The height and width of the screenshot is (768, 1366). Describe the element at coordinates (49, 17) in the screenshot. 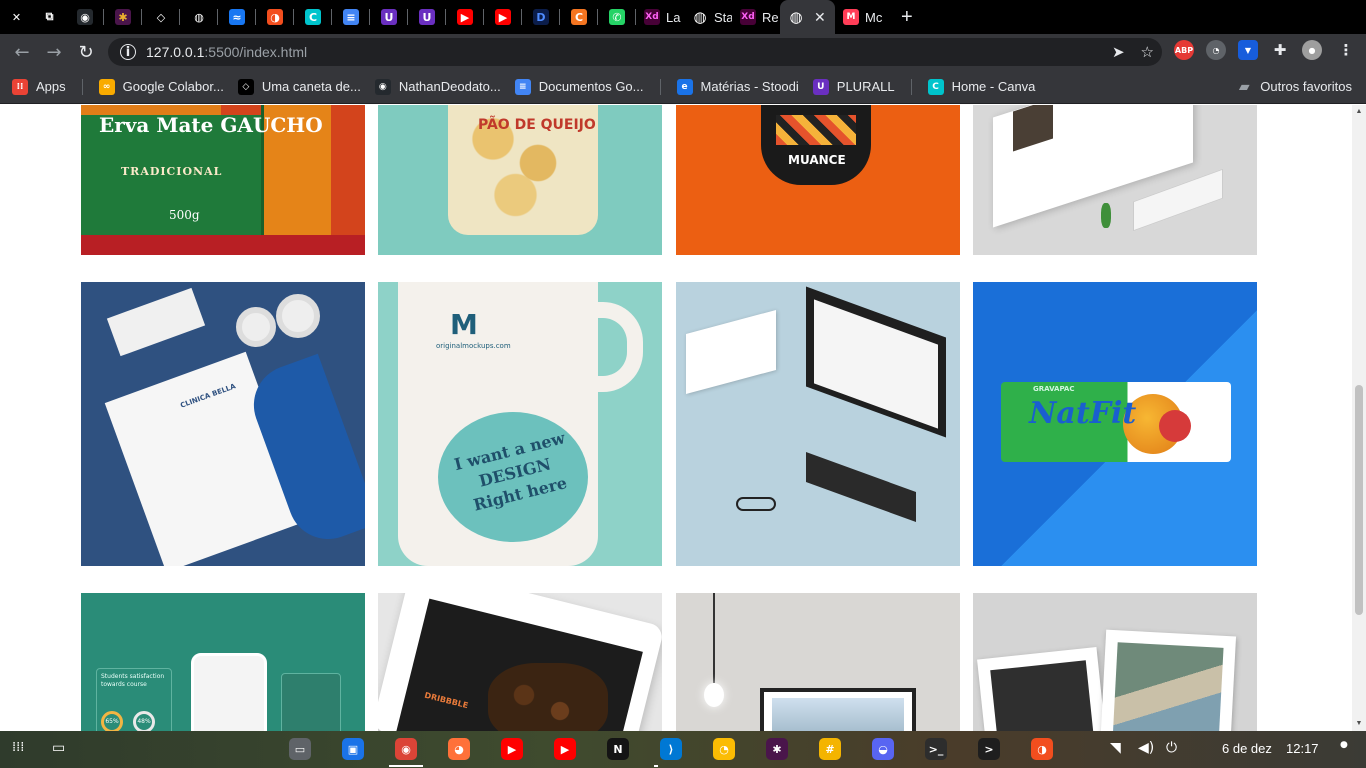

I see `browser-tab: ⧉` at that location.